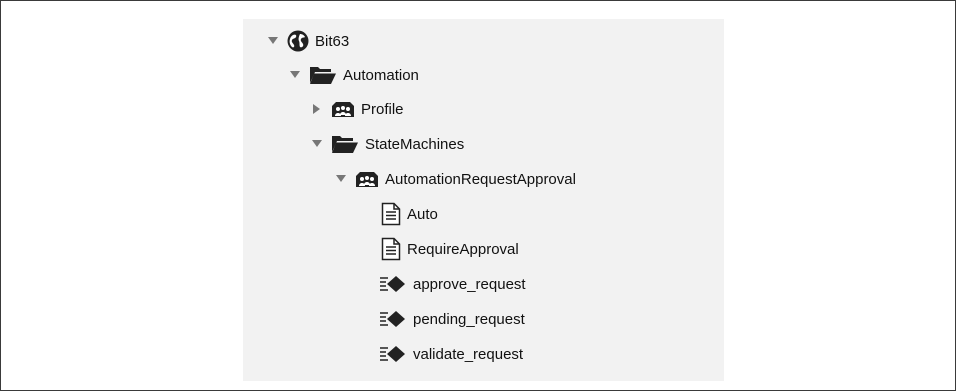 Image resolution: width=956 pixels, height=391 pixels. I want to click on tree-node-profile: Profile, so click(357, 109).